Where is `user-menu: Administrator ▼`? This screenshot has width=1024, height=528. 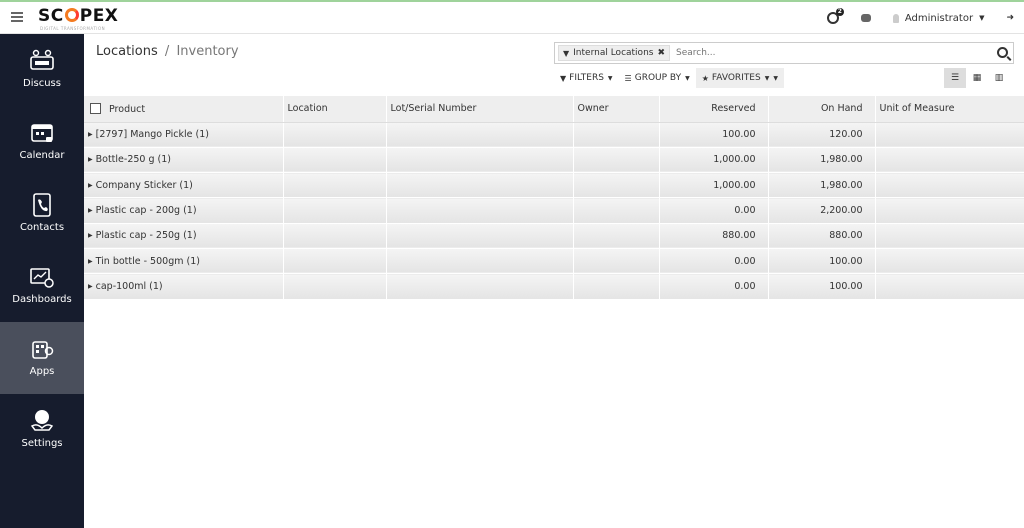
user-menu: Administrator ▼ is located at coordinates (938, 18).